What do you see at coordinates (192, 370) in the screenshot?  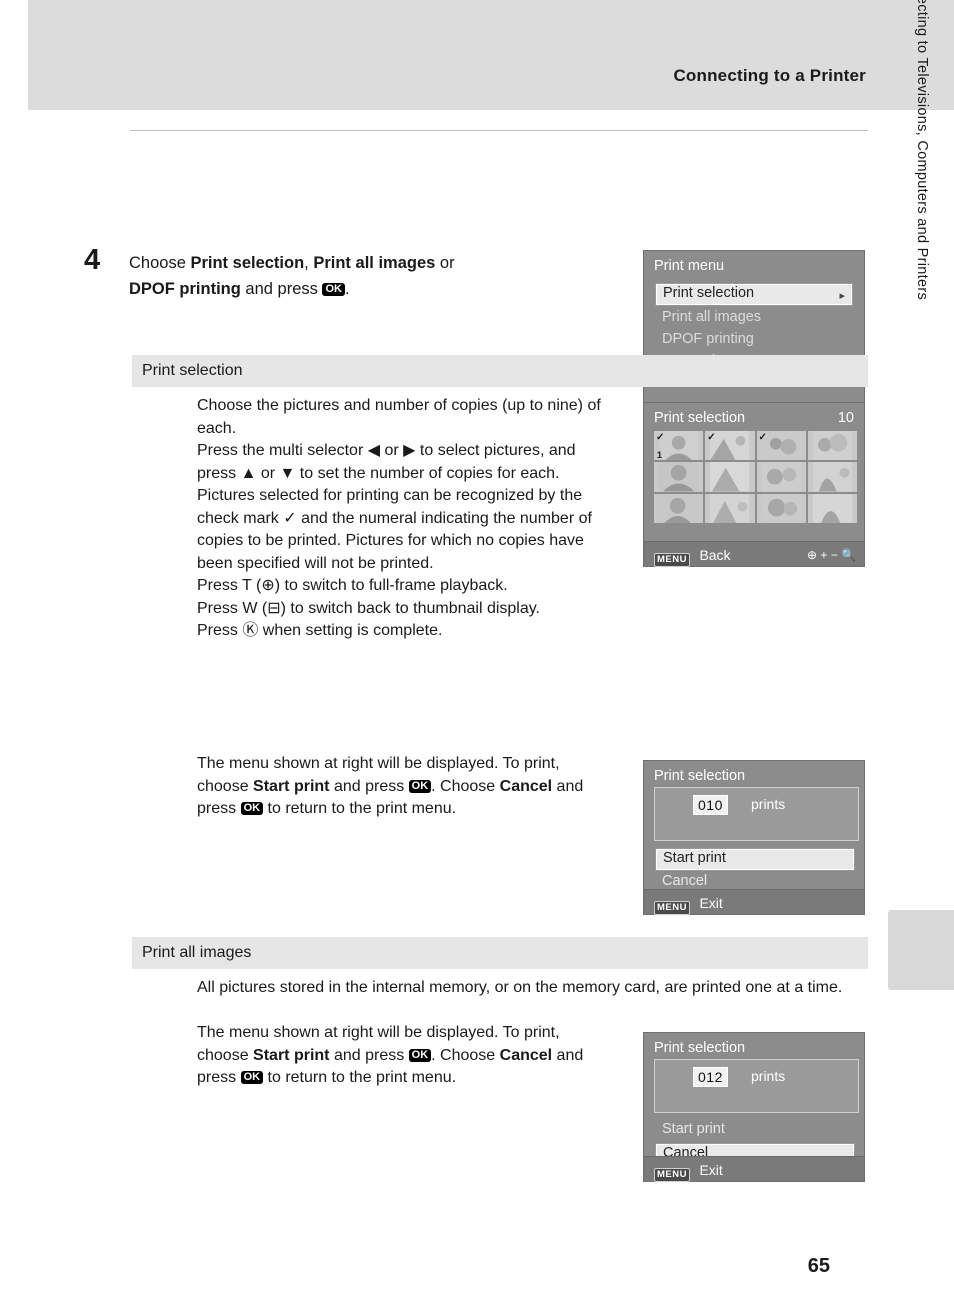 I see `section-heading-print-selection: Print selection` at bounding box center [192, 370].